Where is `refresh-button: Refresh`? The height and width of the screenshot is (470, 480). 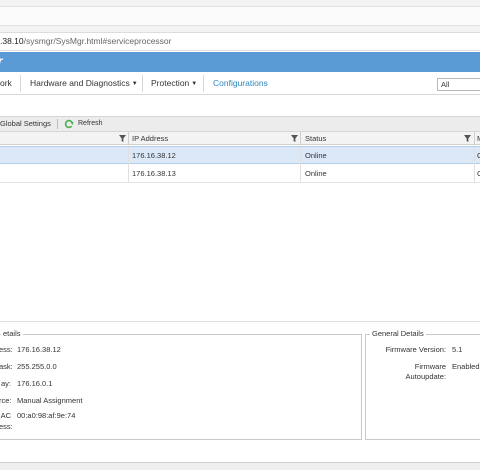 refresh-button: Refresh is located at coordinates (90, 124).